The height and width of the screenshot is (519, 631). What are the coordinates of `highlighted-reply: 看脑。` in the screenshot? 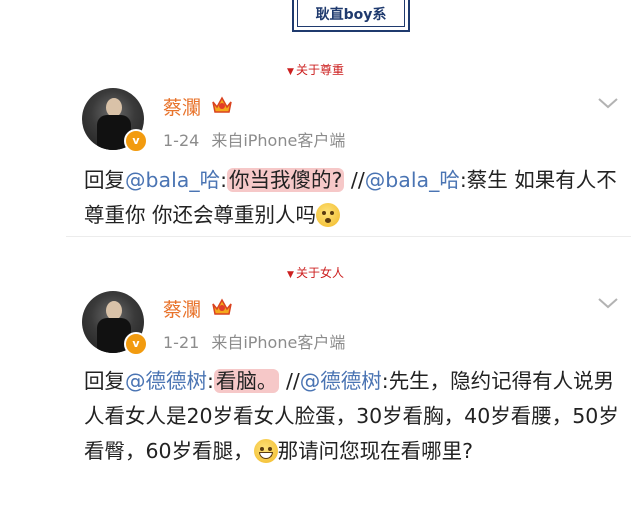 It's located at (246, 381).